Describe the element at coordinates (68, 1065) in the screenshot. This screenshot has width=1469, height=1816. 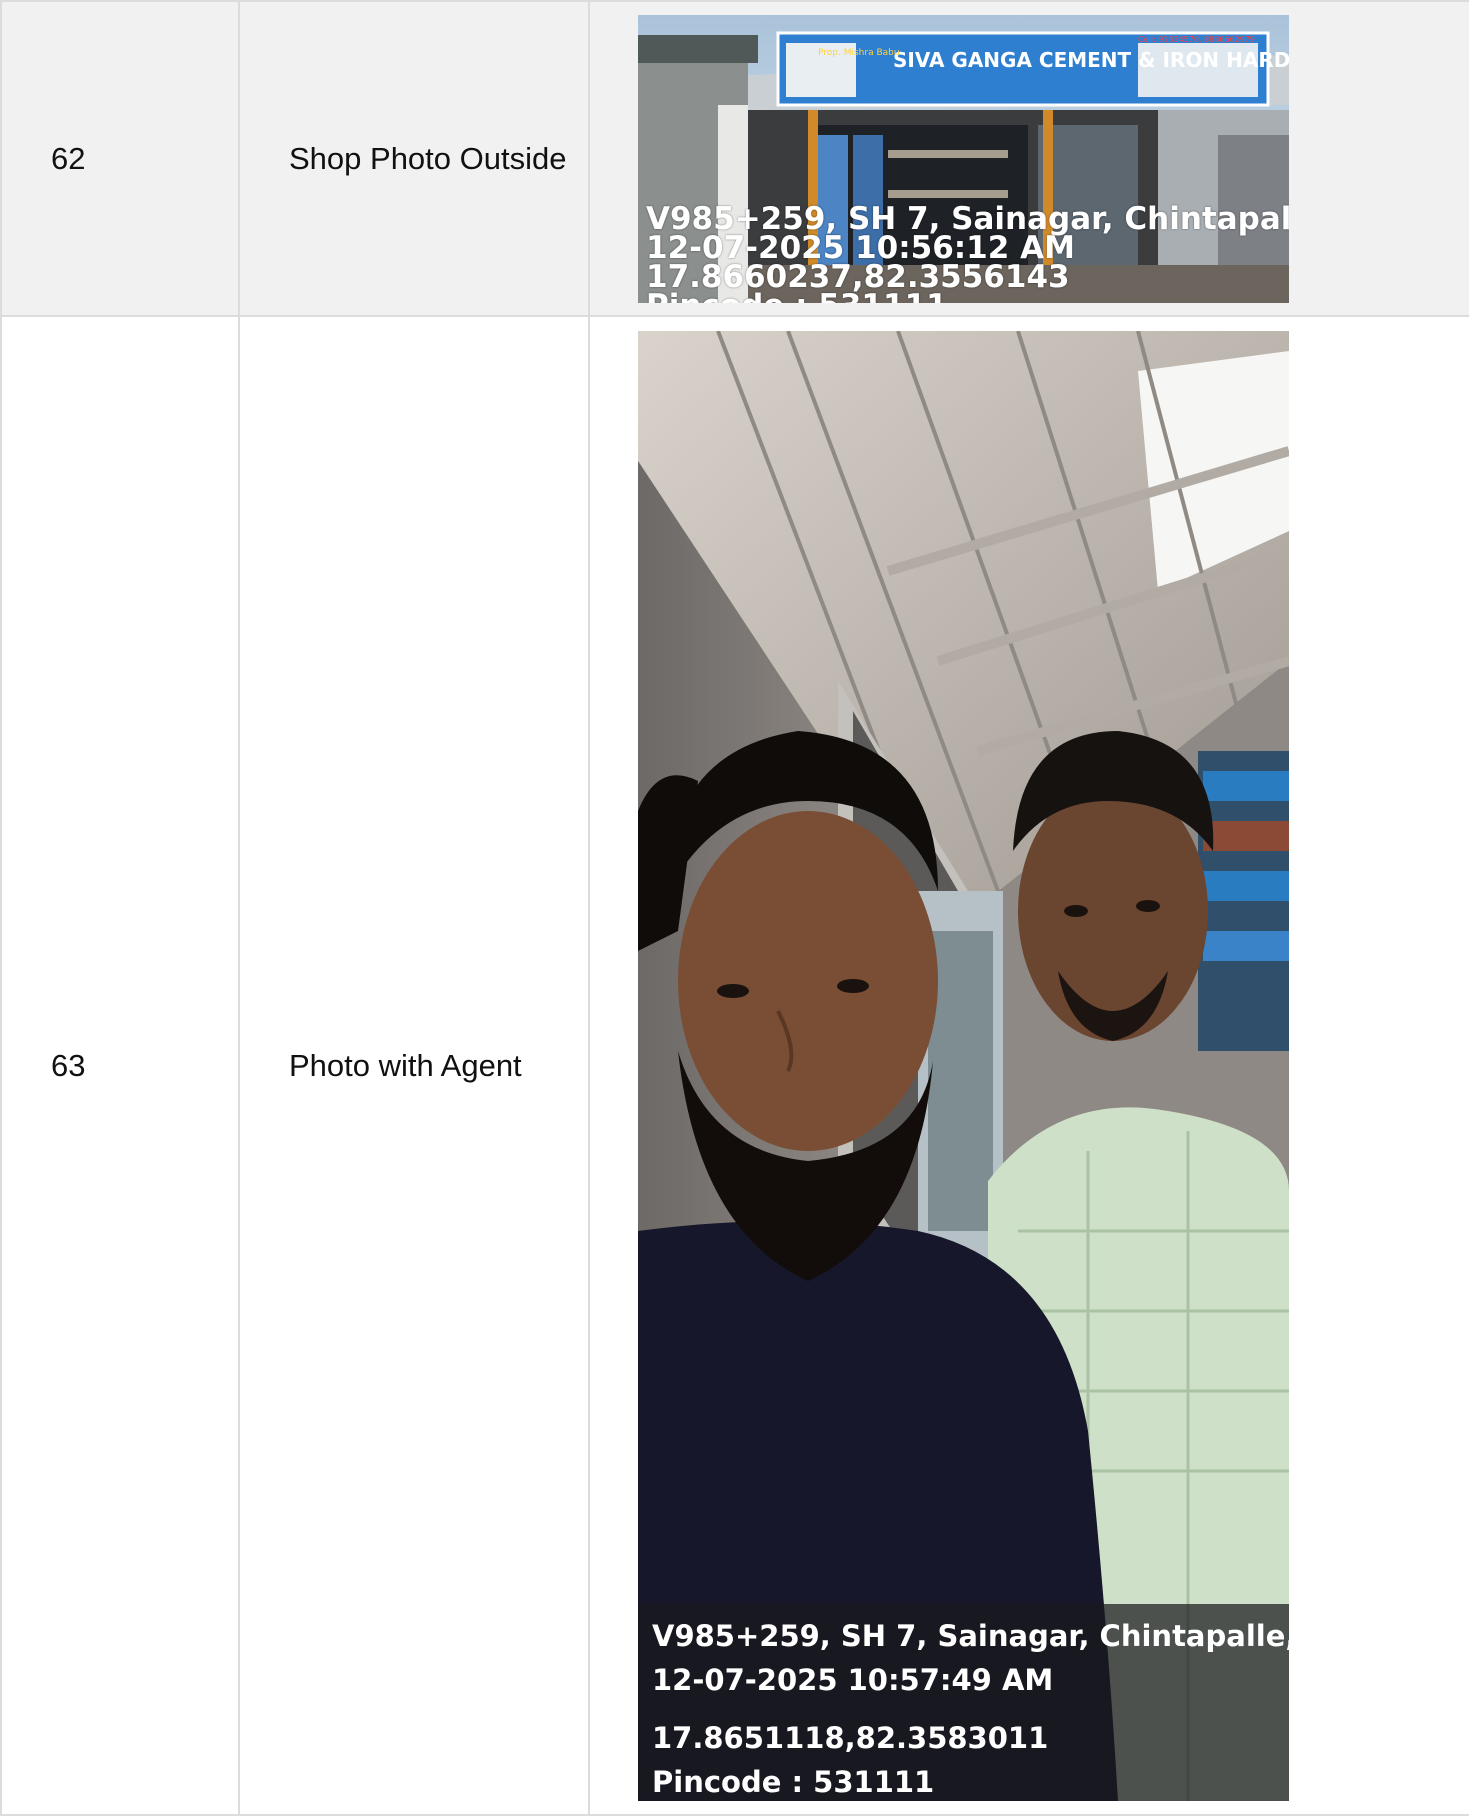
I see `row-number: 63` at that location.